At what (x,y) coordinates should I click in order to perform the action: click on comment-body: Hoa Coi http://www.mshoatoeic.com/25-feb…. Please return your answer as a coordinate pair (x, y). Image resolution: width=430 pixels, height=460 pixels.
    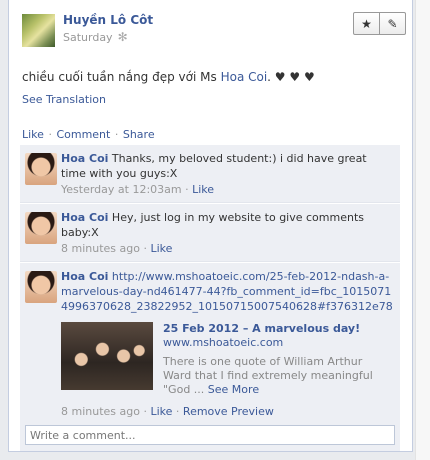
    Looking at the image, I should click on (227, 291).